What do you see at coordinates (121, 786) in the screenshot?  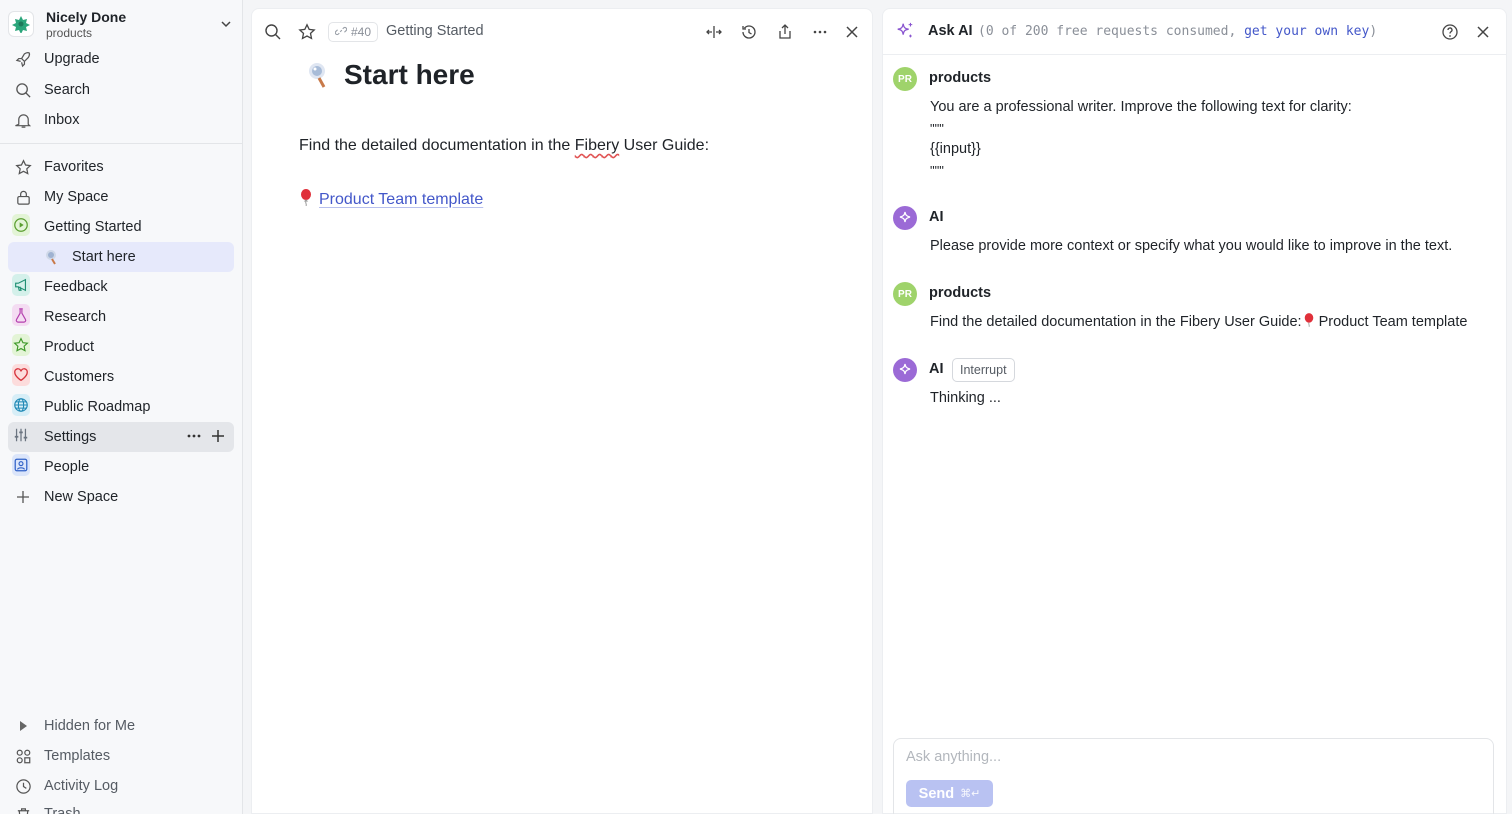 I see `sidebar-item-activity-log: Activity Log` at bounding box center [121, 786].